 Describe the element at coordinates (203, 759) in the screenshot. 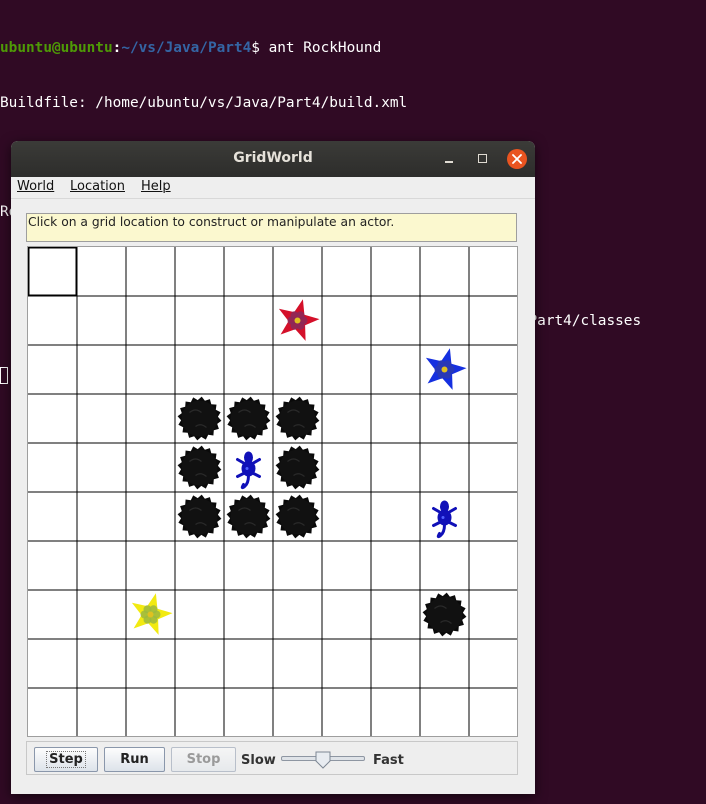

I see `stop-button: Stop` at that location.